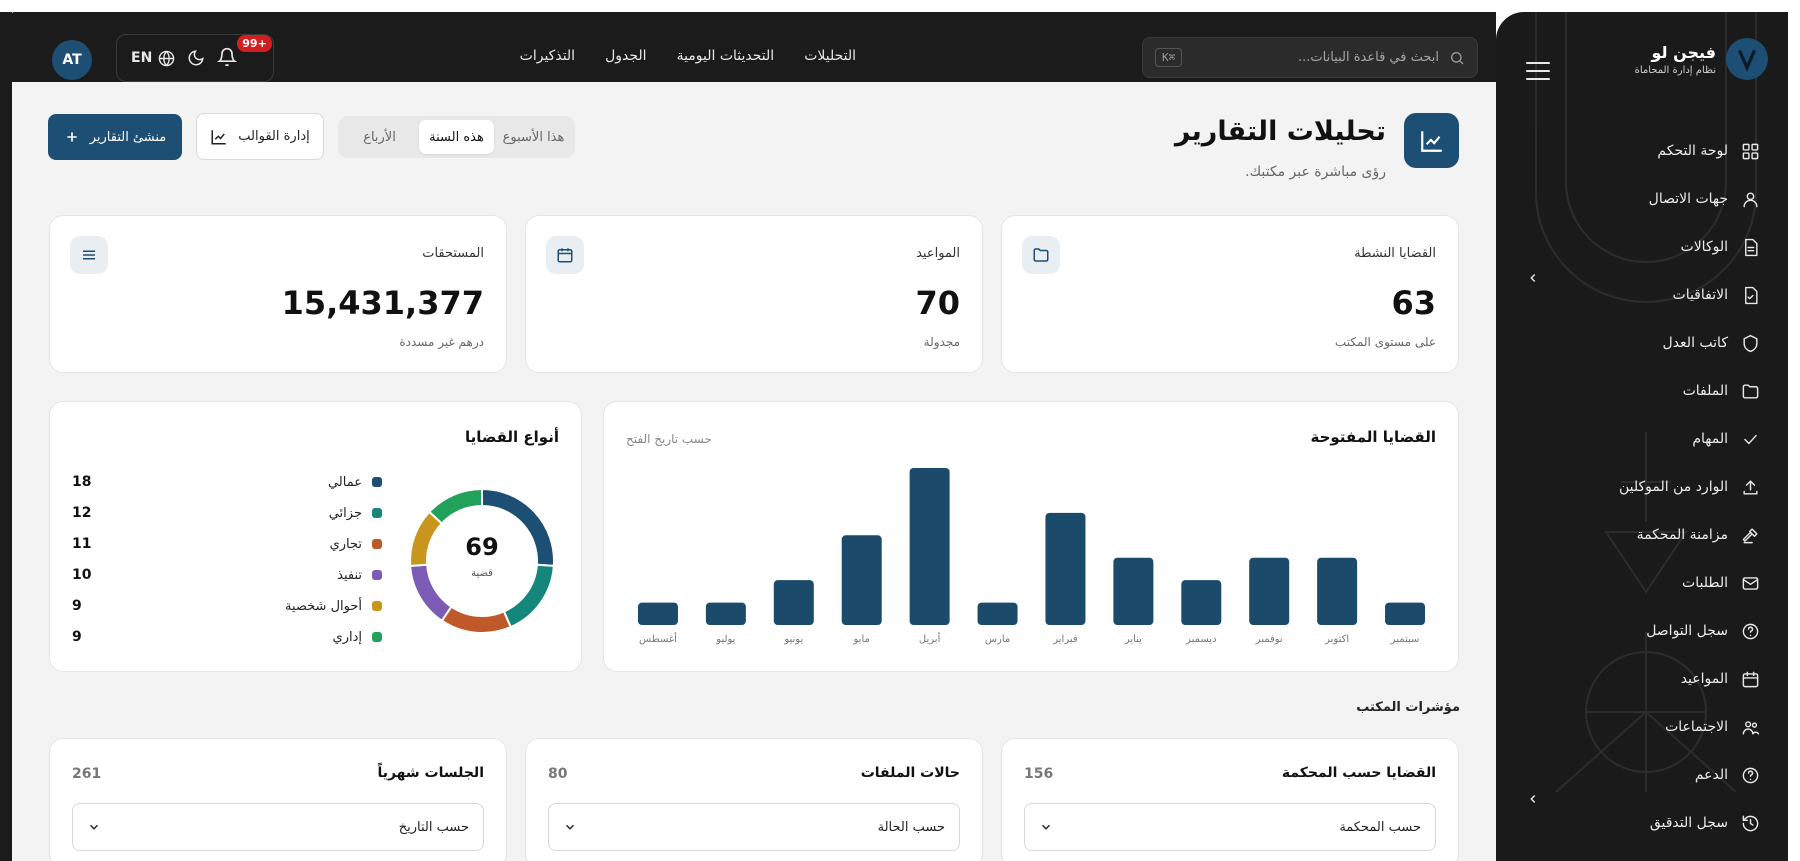 The width and height of the screenshot is (1800, 861). What do you see at coordinates (1655, 439) in the screenshot?
I see `sidebar-item-6: المهام` at bounding box center [1655, 439].